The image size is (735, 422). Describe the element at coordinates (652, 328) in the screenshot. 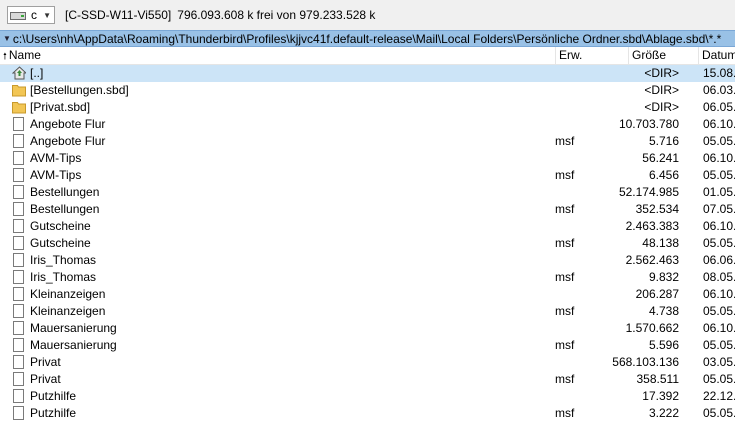

I see `file-size: 1.570.662` at that location.